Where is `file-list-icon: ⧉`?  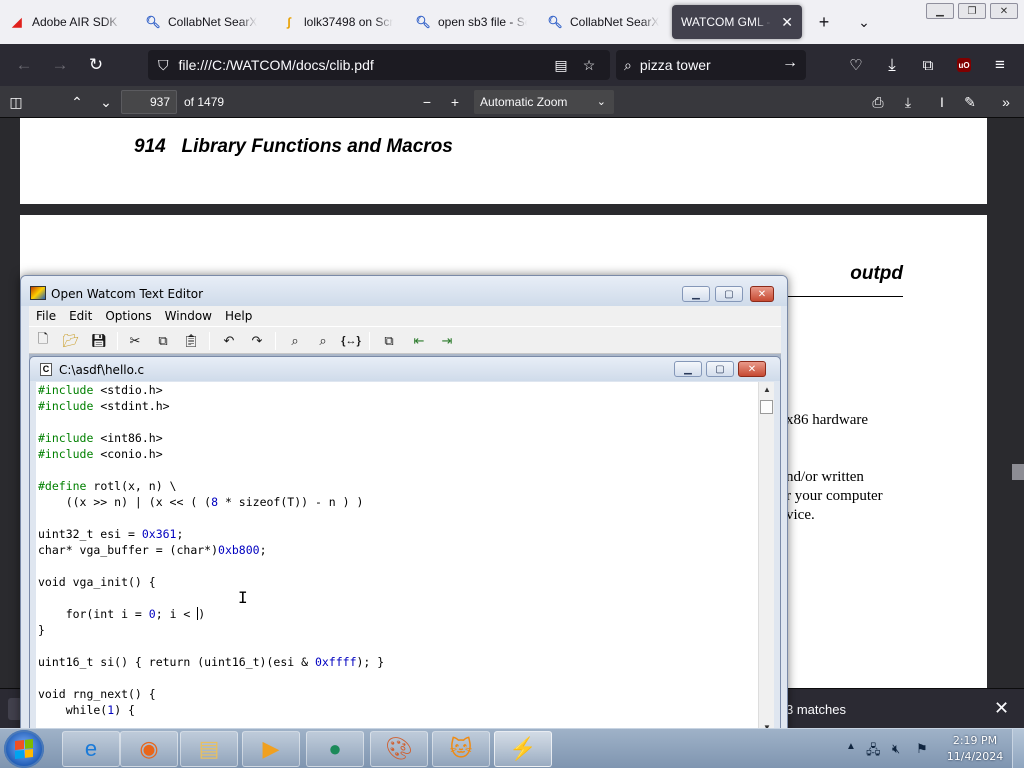 file-list-icon: ⧉ is located at coordinates (389, 341).